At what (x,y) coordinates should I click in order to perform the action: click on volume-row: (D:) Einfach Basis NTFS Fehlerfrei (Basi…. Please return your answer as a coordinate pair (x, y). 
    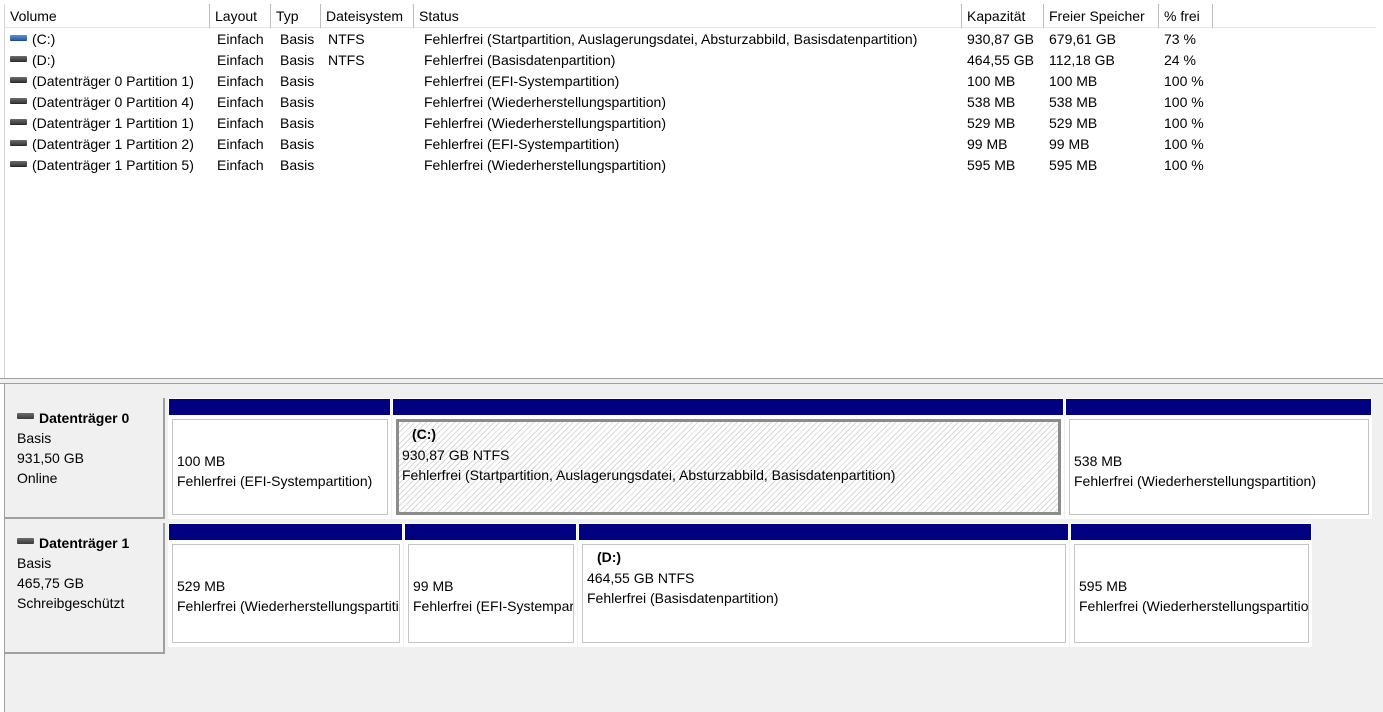
    Looking at the image, I should click on (690, 60).